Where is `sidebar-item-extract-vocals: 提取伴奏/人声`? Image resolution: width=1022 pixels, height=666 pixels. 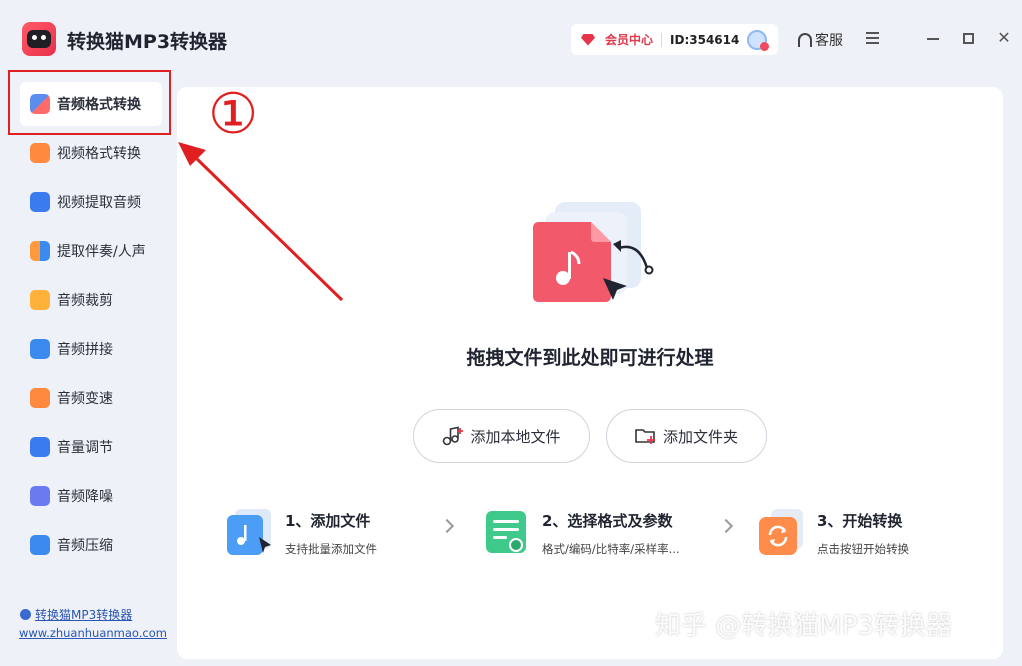
sidebar-item-extract-vocals: 提取伴奏/人声 is located at coordinates (91, 251).